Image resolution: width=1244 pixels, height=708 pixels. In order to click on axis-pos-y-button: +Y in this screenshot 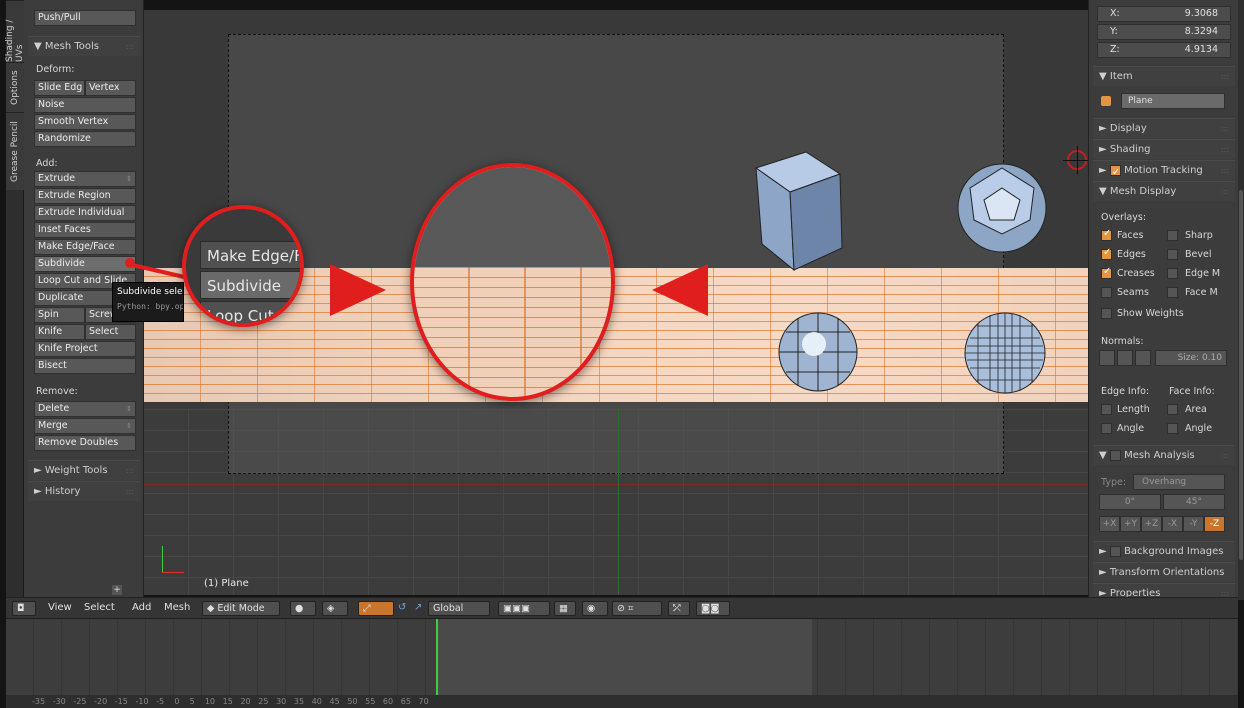, I will do `click(1130, 524)`.